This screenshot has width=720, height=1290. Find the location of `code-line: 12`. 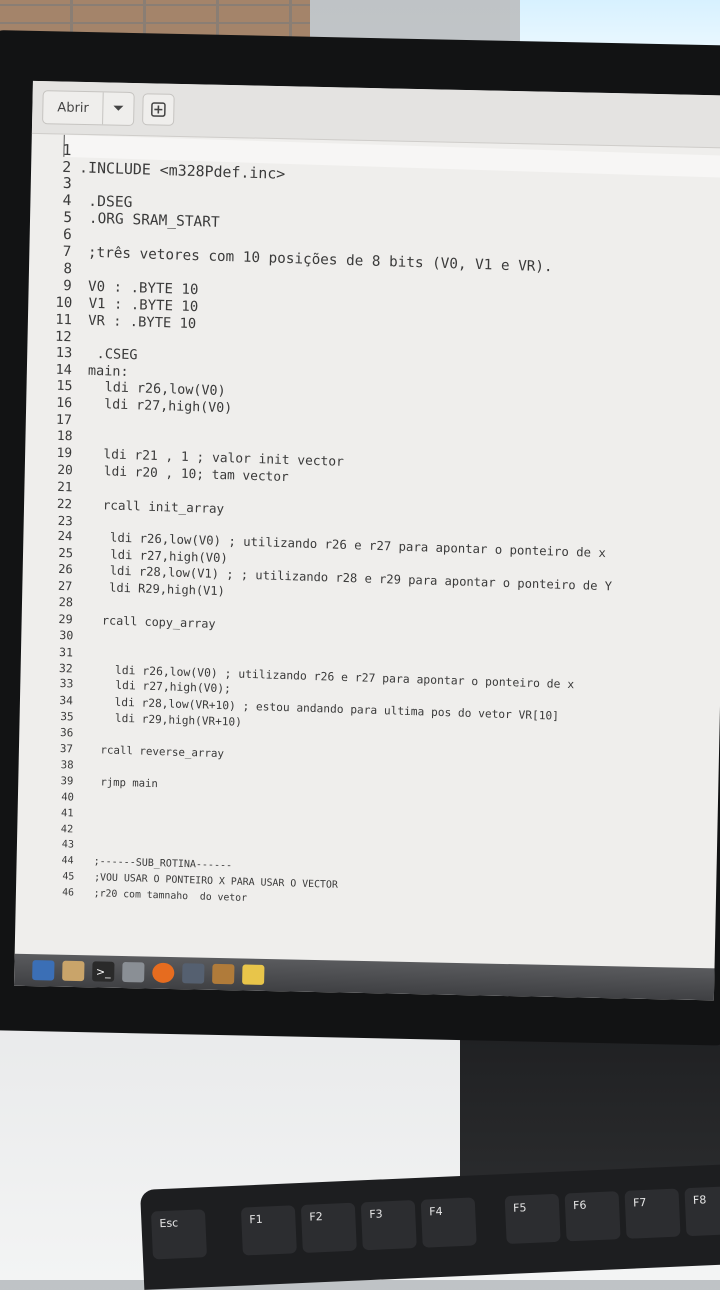

code-line: 12 is located at coordinates (53, 336).